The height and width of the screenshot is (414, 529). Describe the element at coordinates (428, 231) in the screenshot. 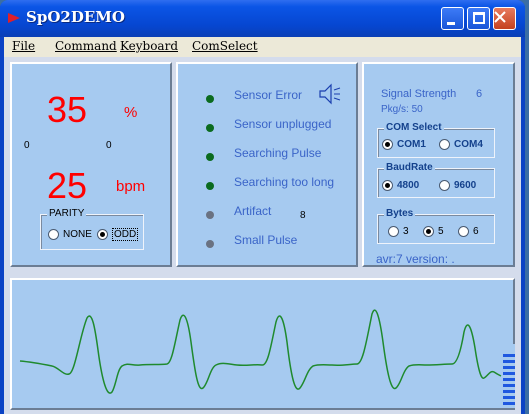

I see `bytes-5-radio` at that location.